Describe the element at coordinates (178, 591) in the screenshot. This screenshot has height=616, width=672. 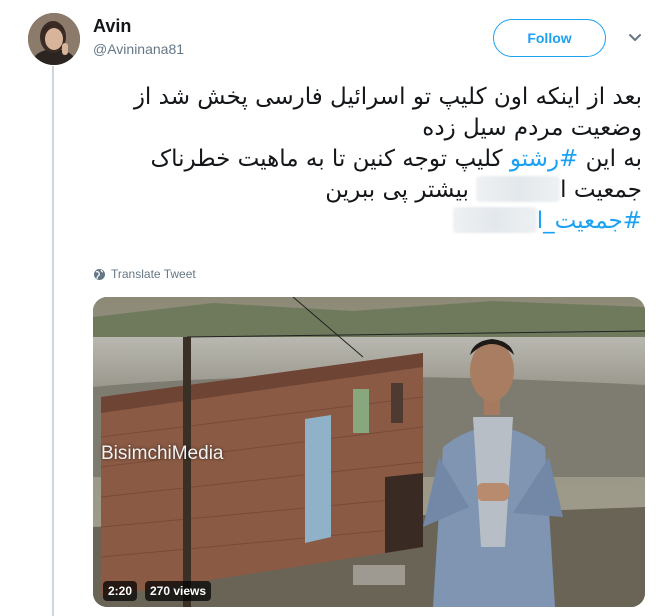
I see `video-views-badge: 270 views` at that location.